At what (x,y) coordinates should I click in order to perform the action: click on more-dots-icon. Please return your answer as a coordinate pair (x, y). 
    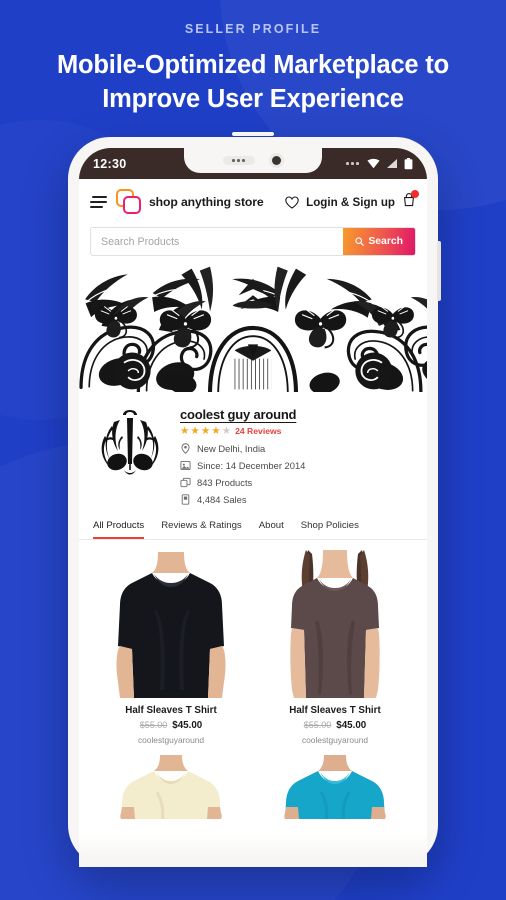
    Looking at the image, I should click on (352, 163).